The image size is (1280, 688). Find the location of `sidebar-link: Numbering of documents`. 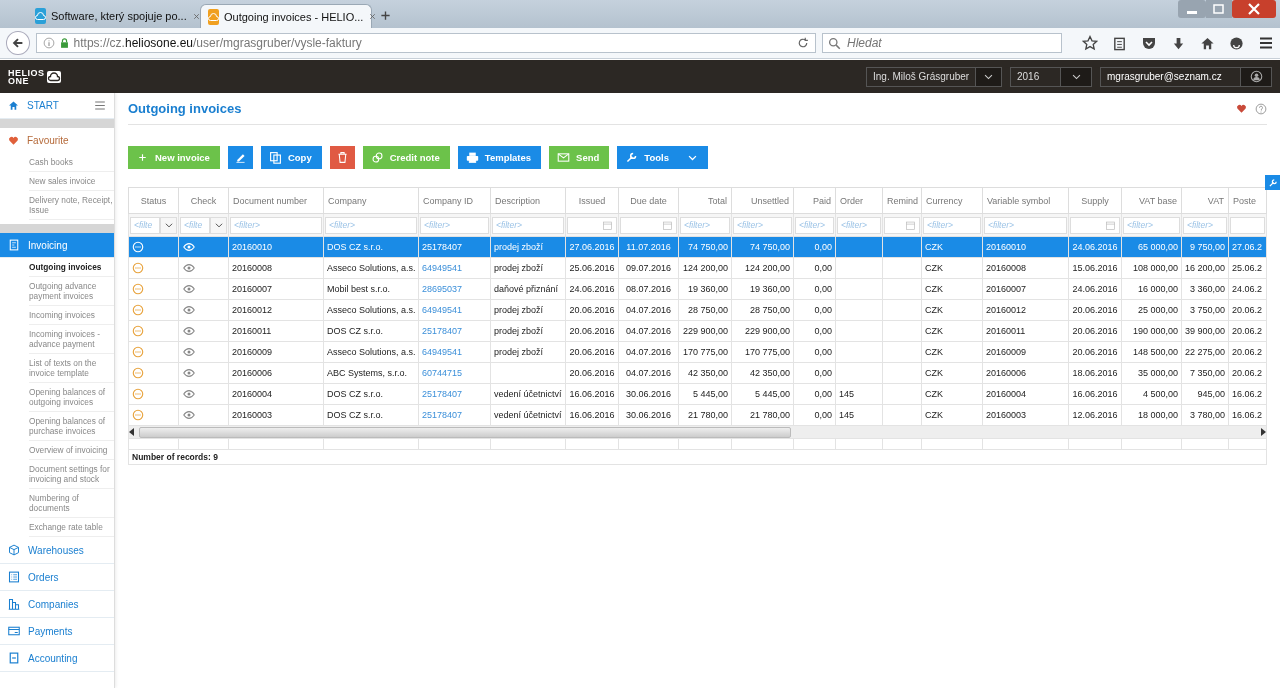

sidebar-link: Numbering of documents is located at coordinates (71, 503).